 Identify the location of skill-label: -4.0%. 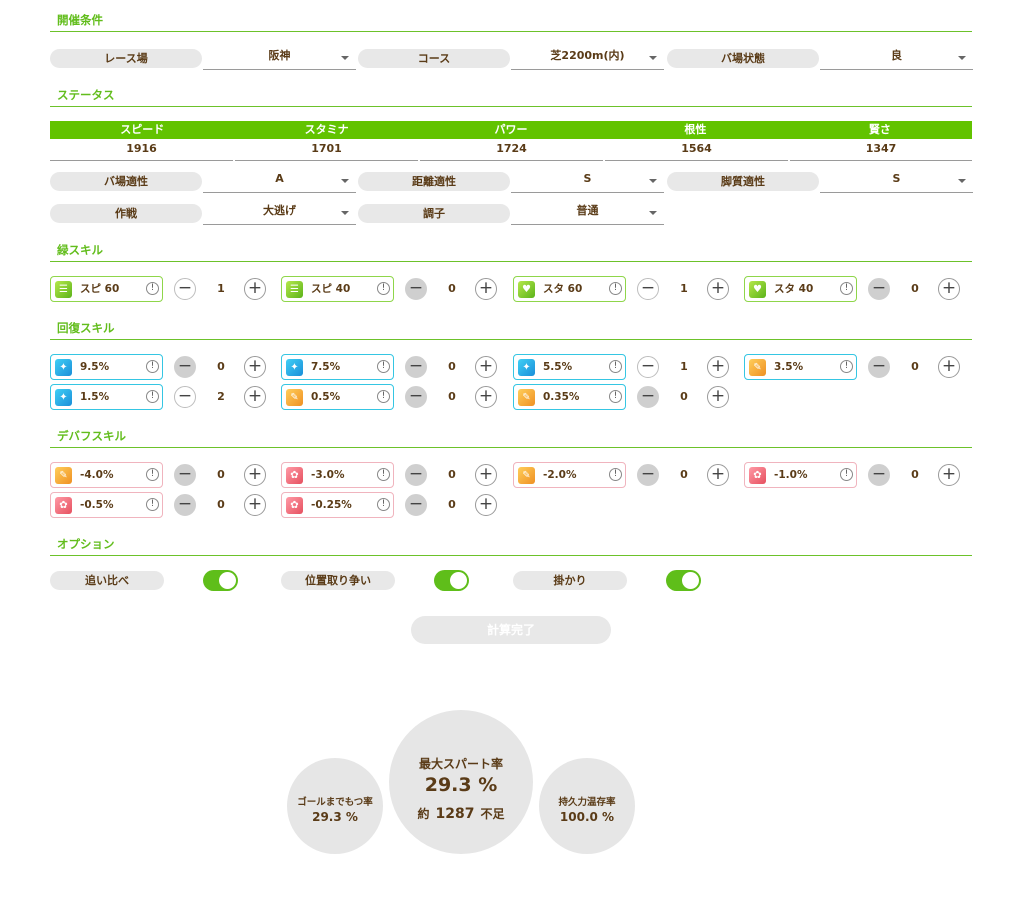
(97, 475).